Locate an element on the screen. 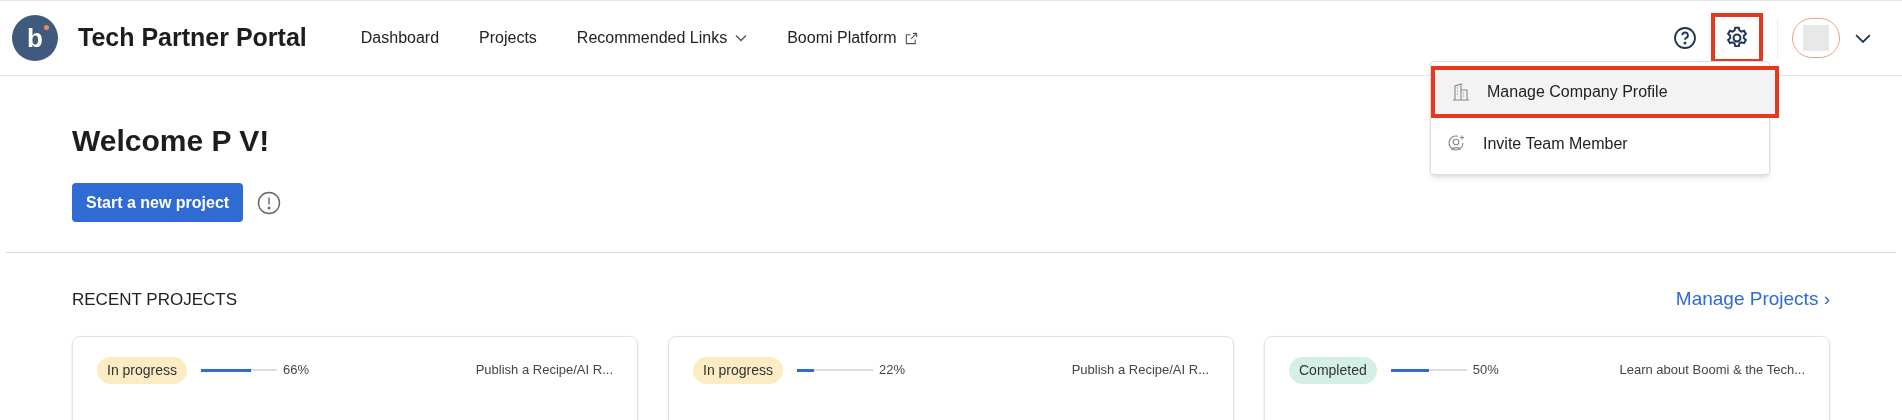 The image size is (1902, 420). progress-percent: 66% is located at coordinates (296, 370).